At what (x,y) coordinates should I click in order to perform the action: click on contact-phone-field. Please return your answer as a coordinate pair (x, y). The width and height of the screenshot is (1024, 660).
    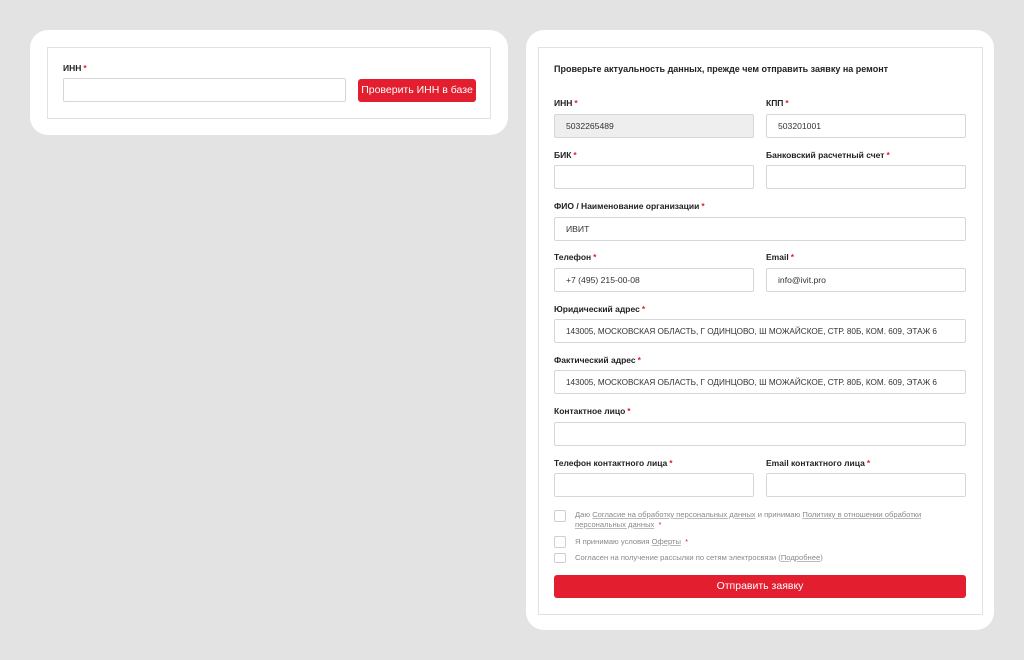
    Looking at the image, I should click on (654, 485).